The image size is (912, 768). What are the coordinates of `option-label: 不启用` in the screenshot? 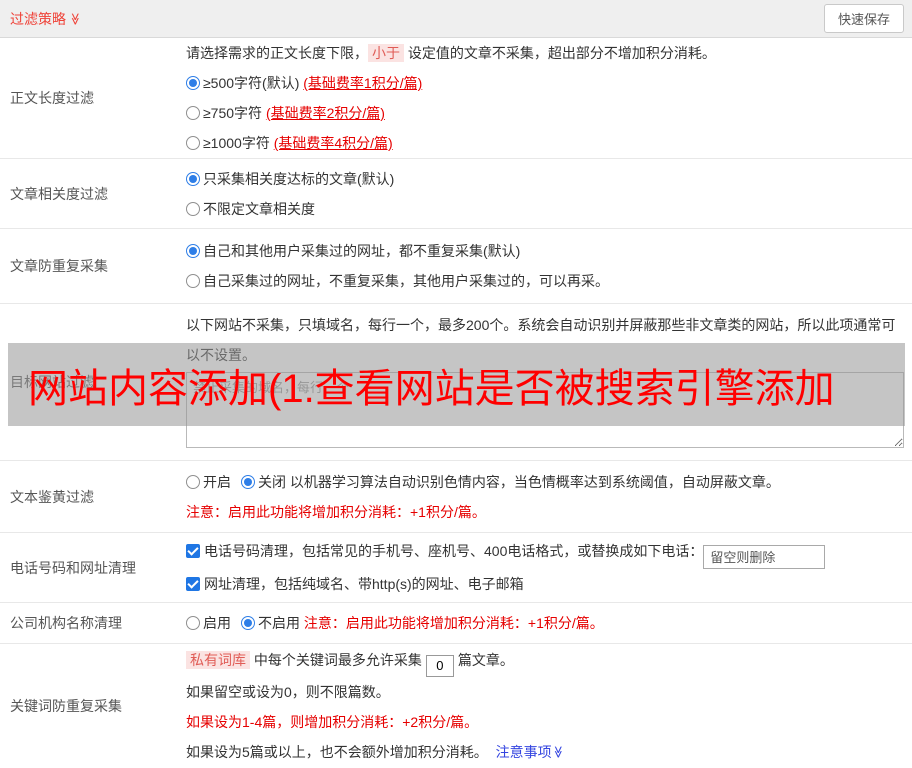 It's located at (279, 623).